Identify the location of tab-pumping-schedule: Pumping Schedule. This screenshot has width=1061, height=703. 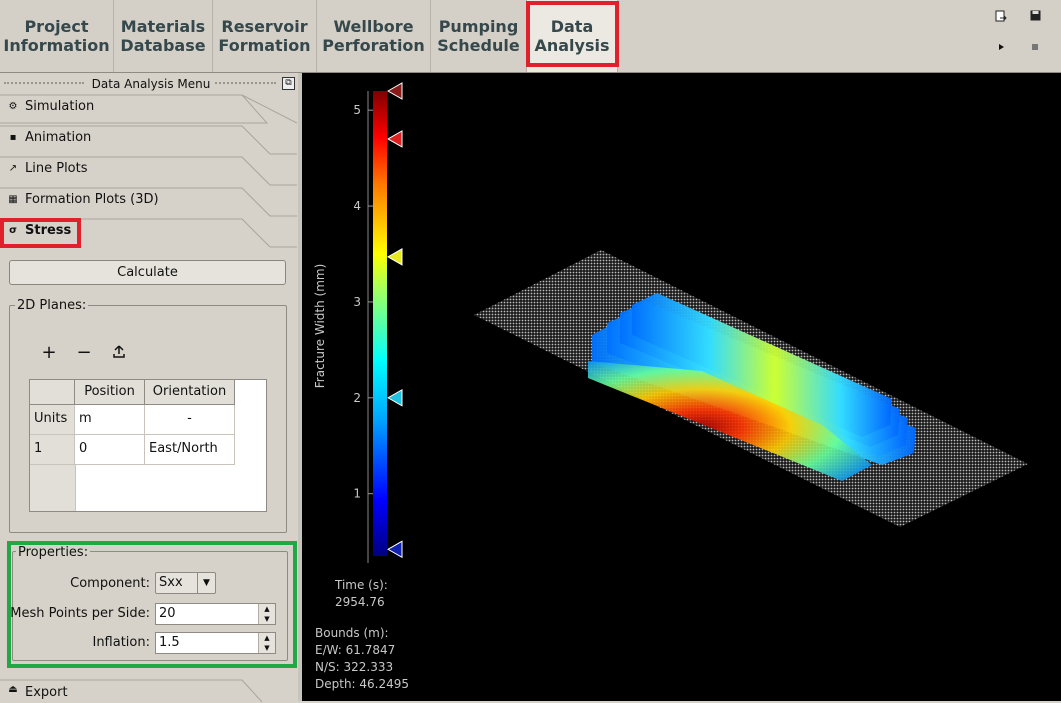
(479, 36).